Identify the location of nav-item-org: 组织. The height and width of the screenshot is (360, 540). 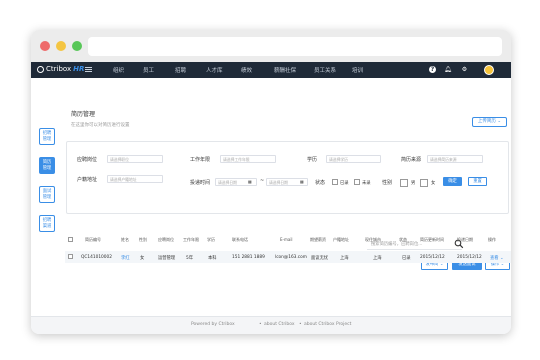
(118, 70).